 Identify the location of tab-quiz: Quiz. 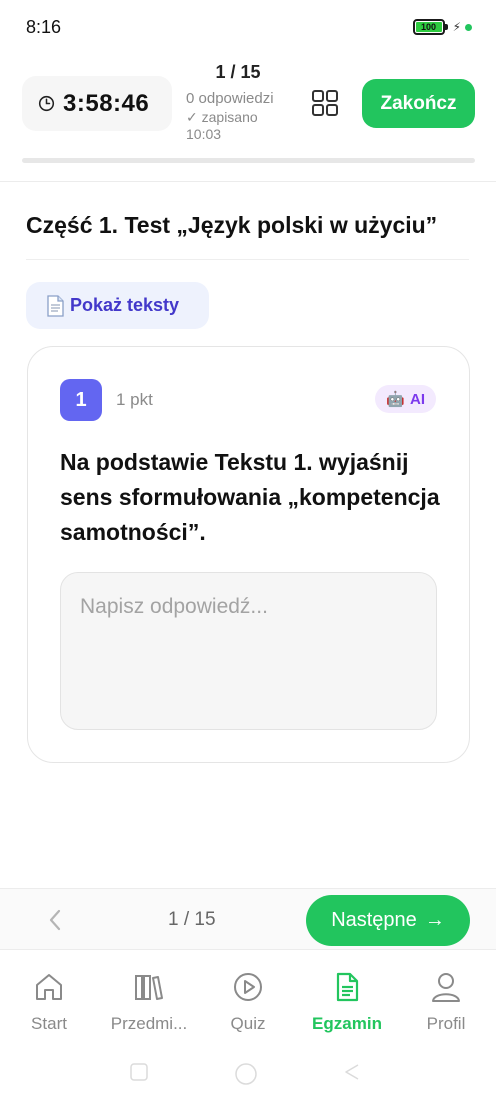
(248, 1002).